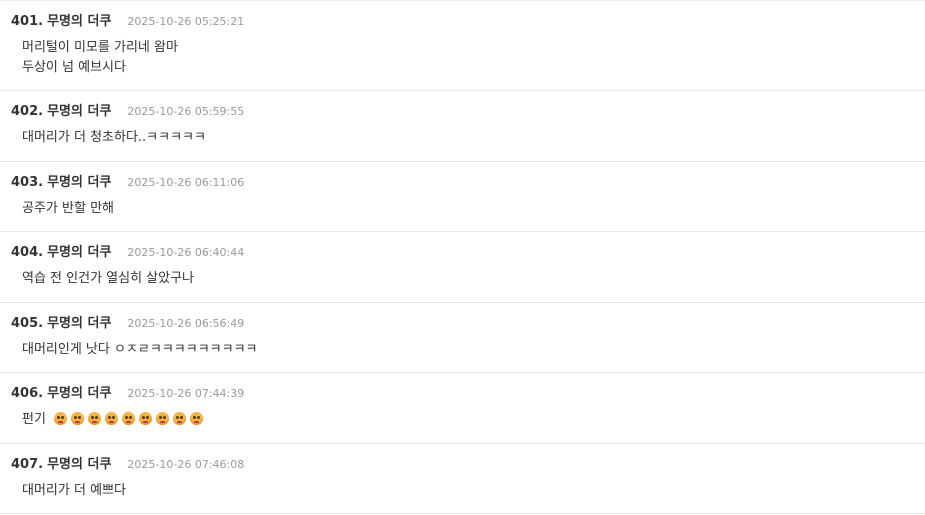 This screenshot has height=515, width=925. Describe the element at coordinates (468, 350) in the screenshot. I see `comment-body: 대머리인게 낫다 ㅇㅈㄹㅋㅋㅋㅋㅋㅋㅋㅋㅋ` at that location.